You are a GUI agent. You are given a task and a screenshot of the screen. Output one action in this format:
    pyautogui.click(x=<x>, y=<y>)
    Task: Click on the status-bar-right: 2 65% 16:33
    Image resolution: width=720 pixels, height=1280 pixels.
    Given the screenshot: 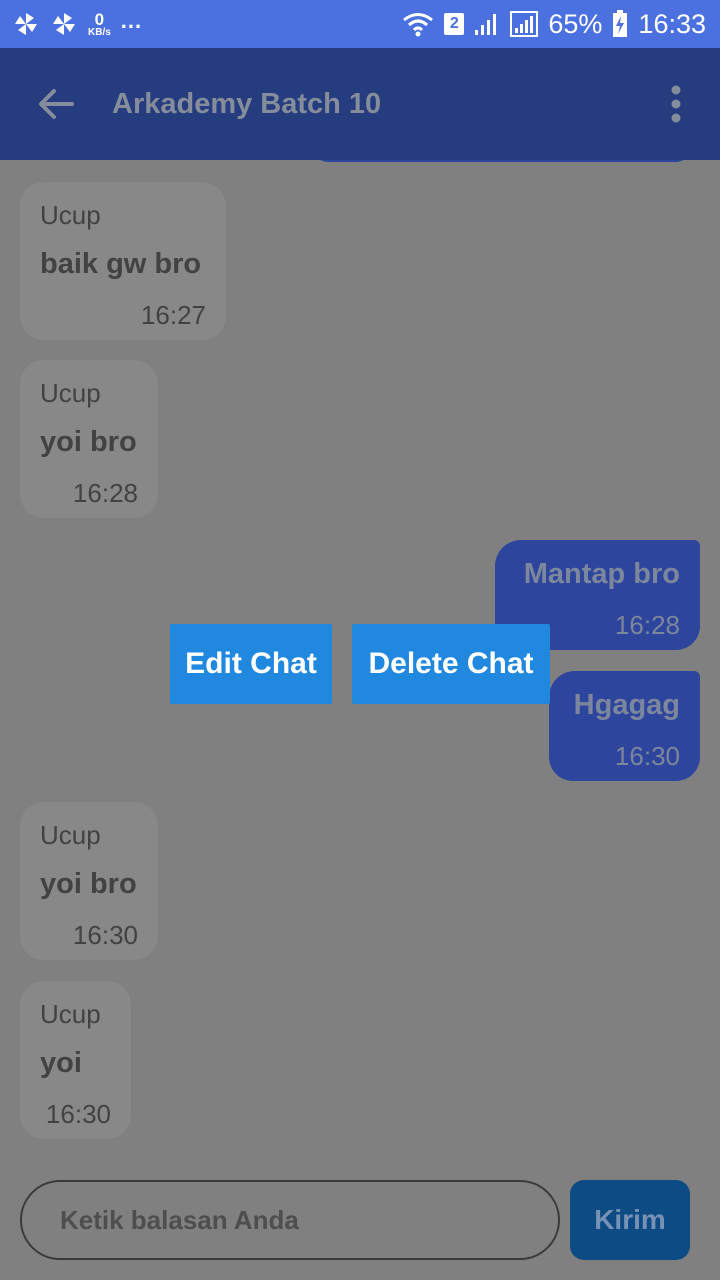 What is the action you would take?
    pyautogui.click(x=554, y=24)
    